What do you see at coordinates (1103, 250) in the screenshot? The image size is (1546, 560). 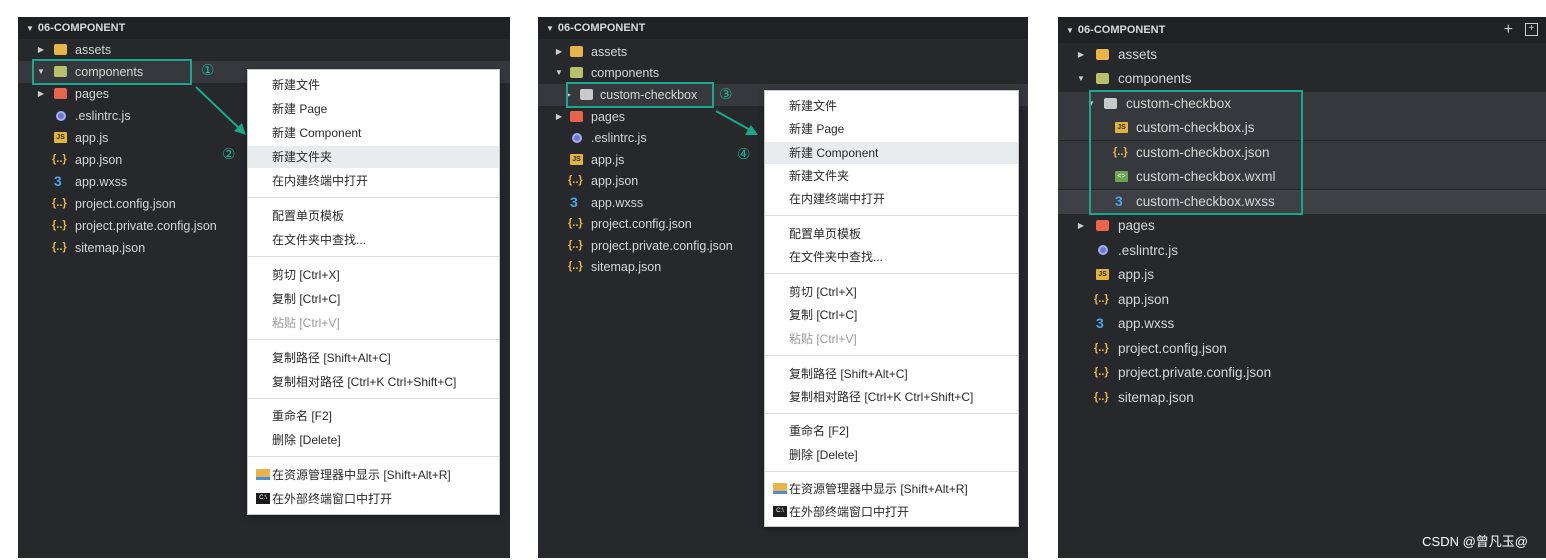 I see `eslint-icon` at bounding box center [1103, 250].